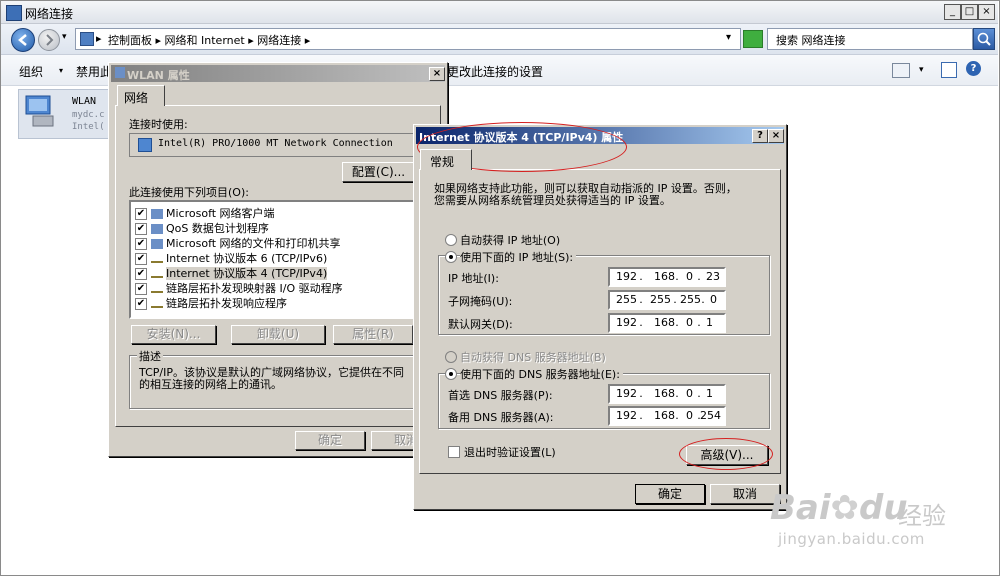 The width and height of the screenshot is (1000, 576). I want to click on list-item: ✔ Microsoft 网络的文件和打印机共享, so click(238, 242).